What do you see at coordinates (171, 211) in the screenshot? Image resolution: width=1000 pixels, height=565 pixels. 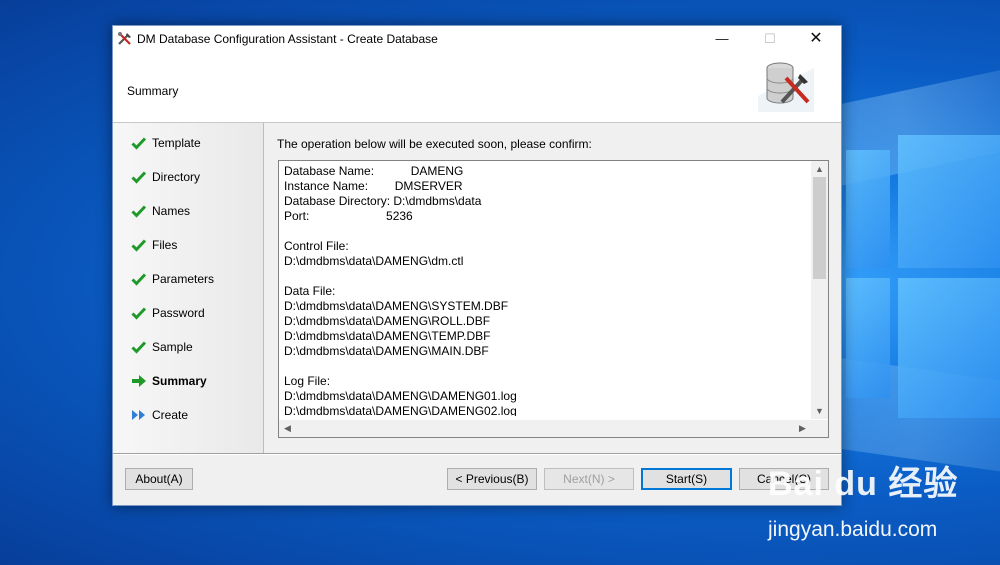 I see `step-label: Names` at bounding box center [171, 211].